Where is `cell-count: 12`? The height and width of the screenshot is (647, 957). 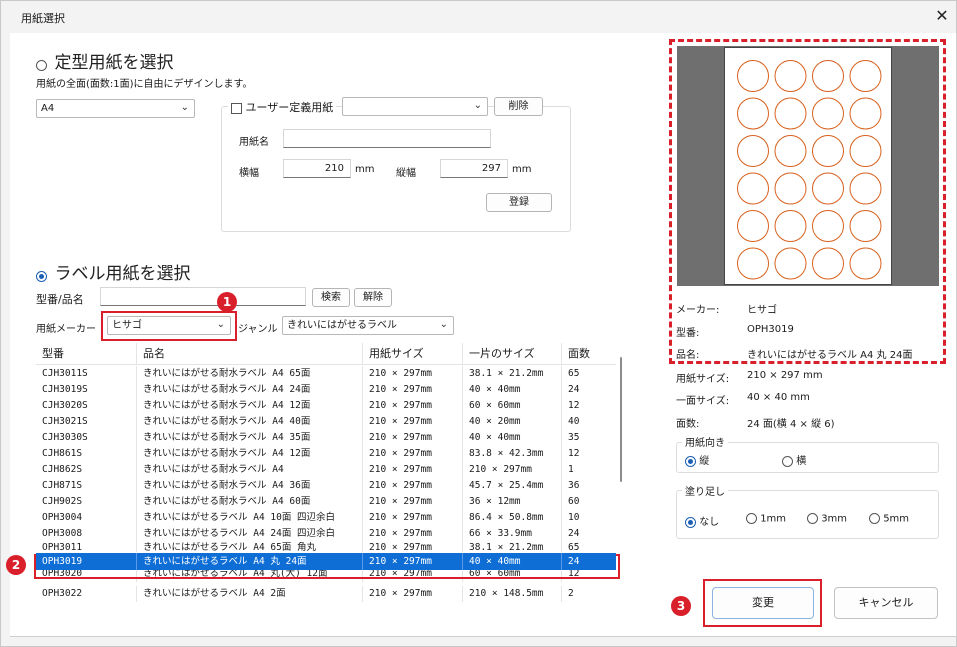
cell-count: 12 is located at coordinates (588, 406).